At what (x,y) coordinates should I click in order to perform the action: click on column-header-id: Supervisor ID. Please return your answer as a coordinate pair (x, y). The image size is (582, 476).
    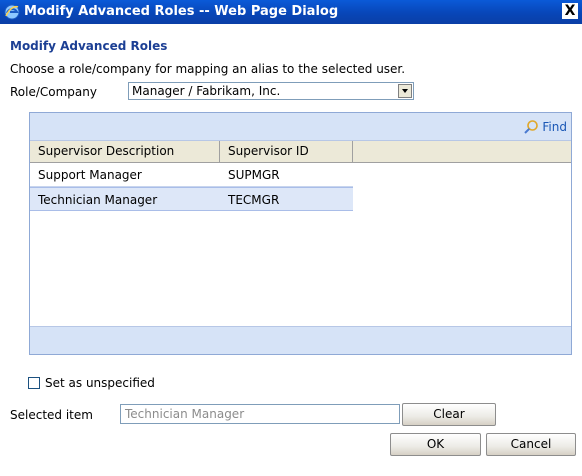
    Looking at the image, I should click on (286, 151).